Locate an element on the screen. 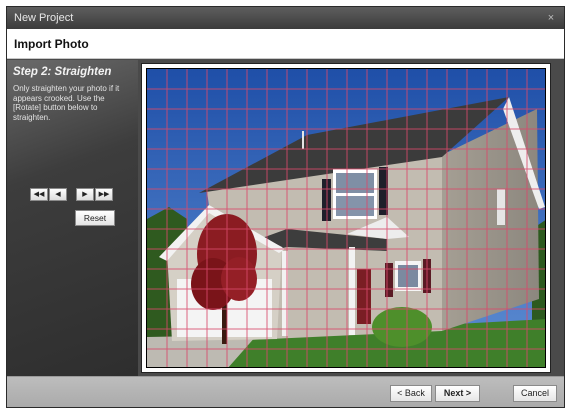 This screenshot has width=569, height=408. front-door is located at coordinates (364, 296).